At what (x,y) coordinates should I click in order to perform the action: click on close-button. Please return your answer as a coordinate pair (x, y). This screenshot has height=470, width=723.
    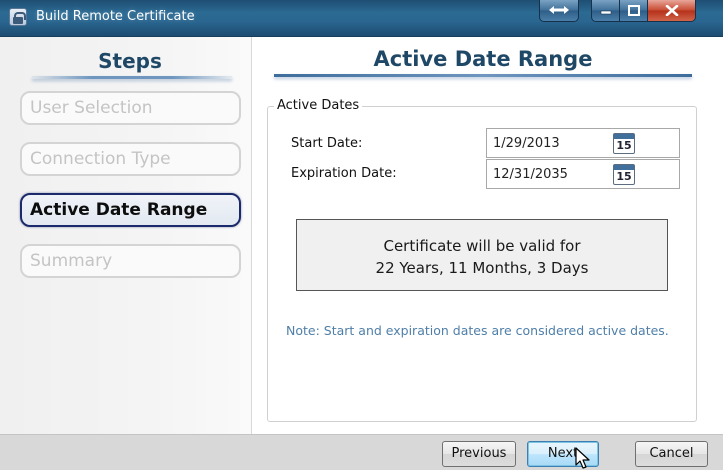
    Looking at the image, I should click on (672, 11).